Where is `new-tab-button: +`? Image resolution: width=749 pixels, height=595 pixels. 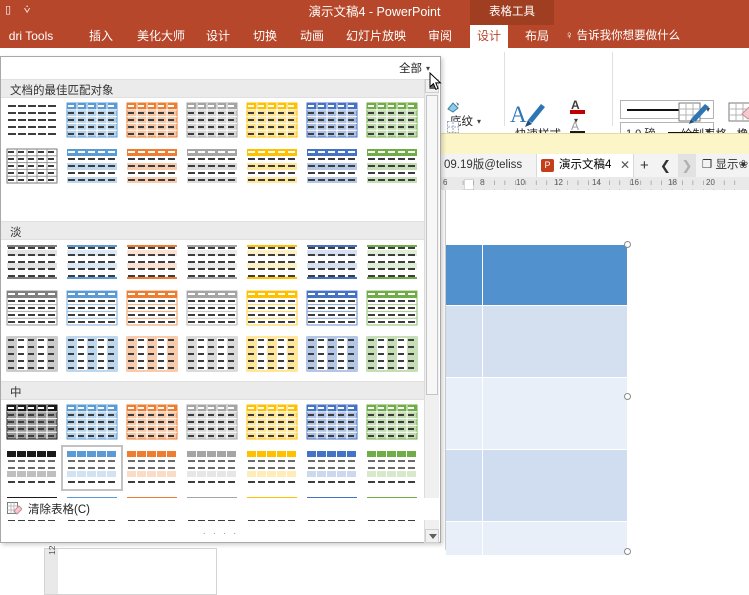
new-tab-button: + is located at coordinates (644, 165).